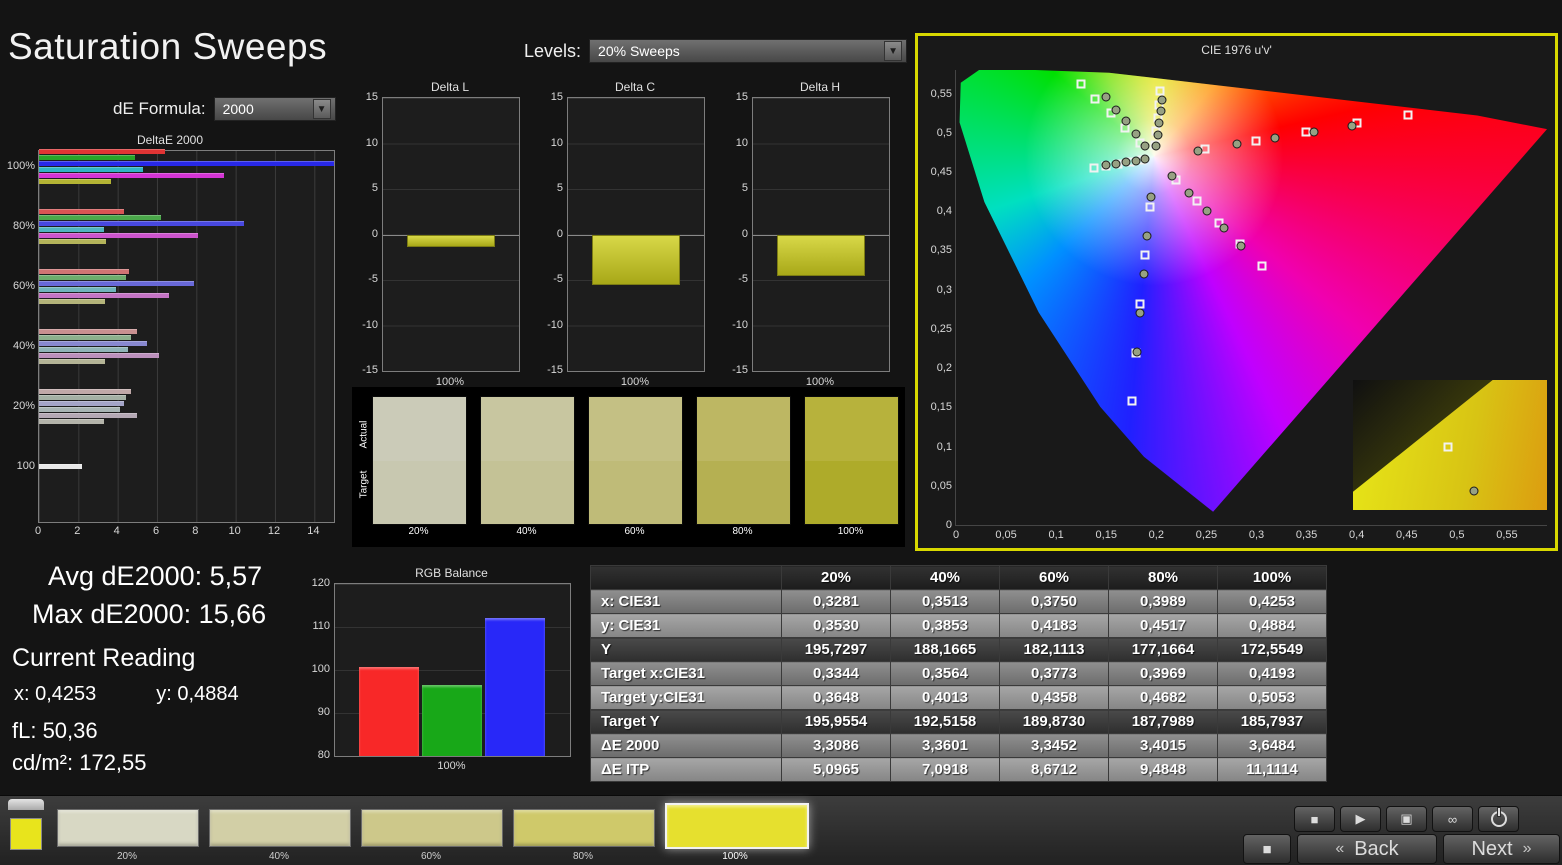  Describe the element at coordinates (1406, 819) in the screenshot. I see `marker-button: ▣` at that location.